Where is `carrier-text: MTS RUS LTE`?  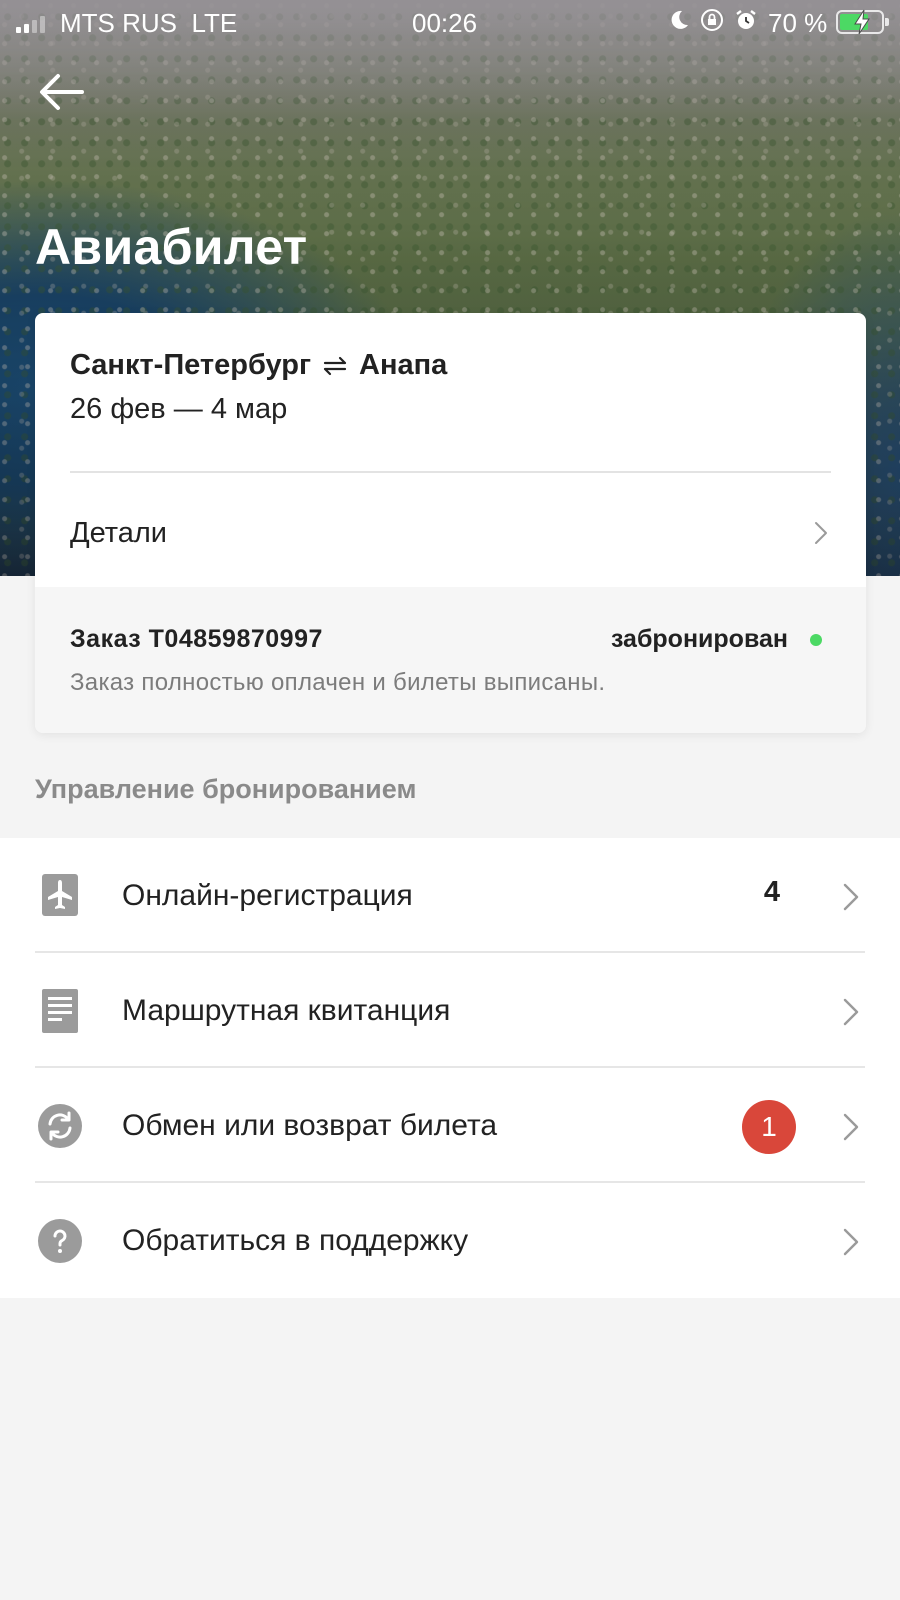 carrier-text: MTS RUS LTE is located at coordinates (149, 23).